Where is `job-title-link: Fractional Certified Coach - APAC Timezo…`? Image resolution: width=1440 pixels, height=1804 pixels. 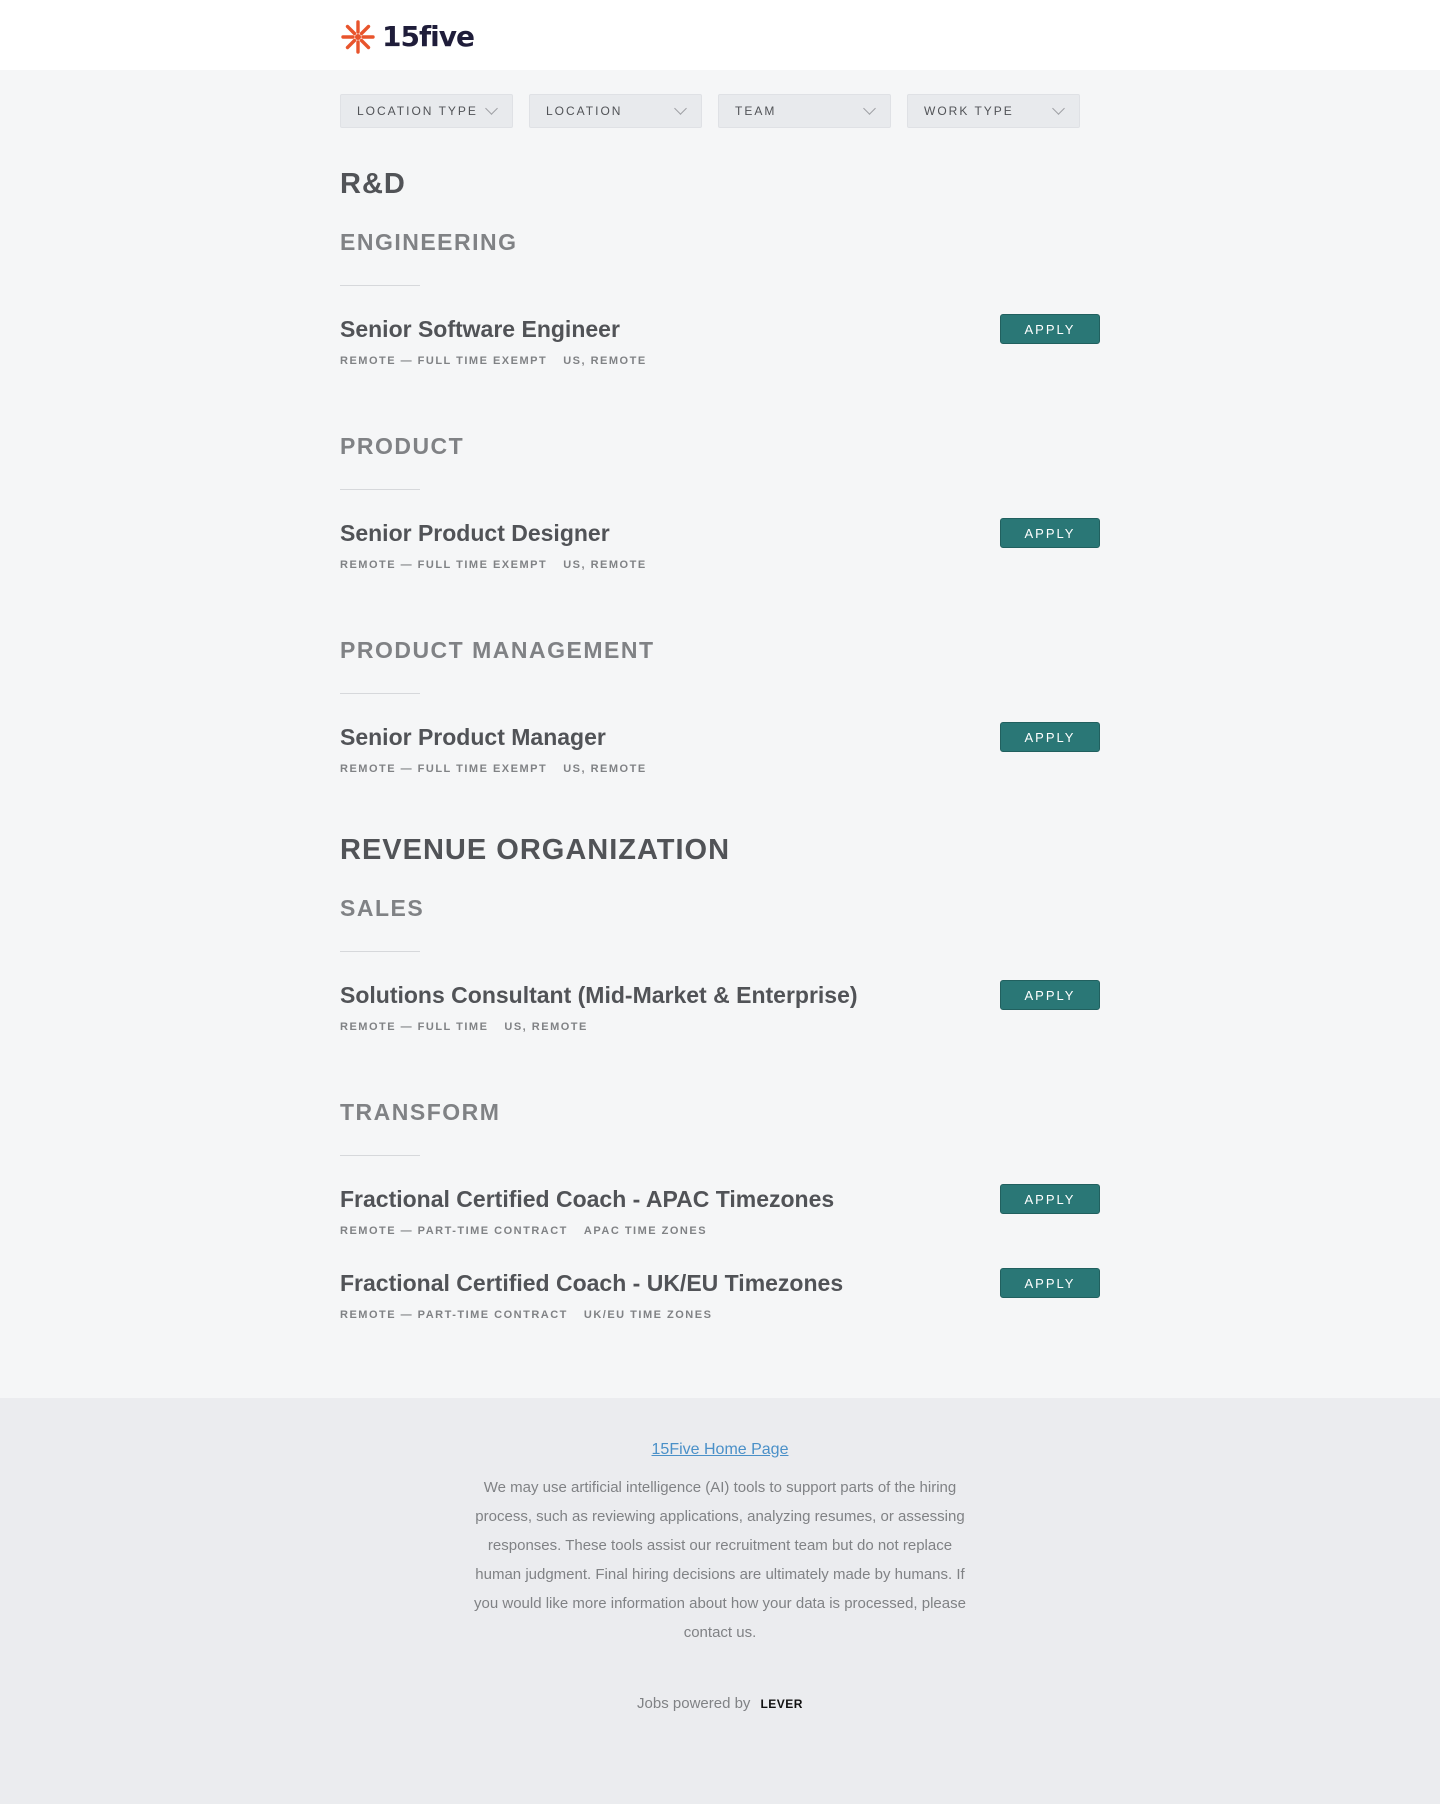
job-title-link: Fractional Certified Coach - APAC Timezo… is located at coordinates (587, 1199).